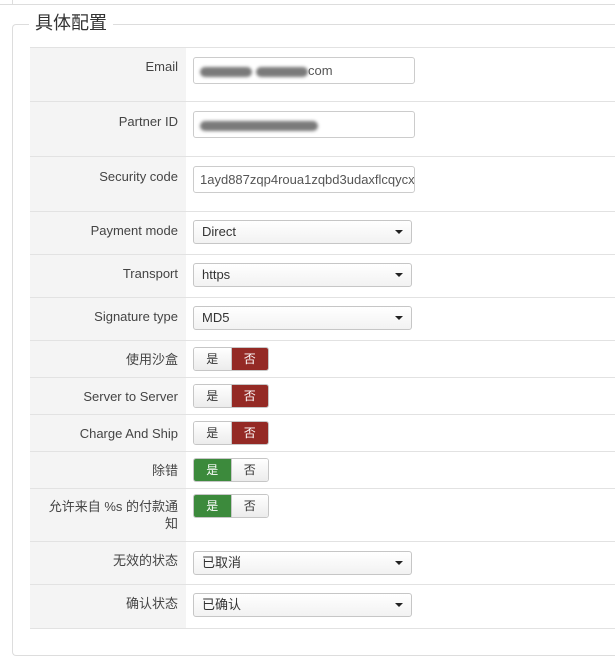  What do you see at coordinates (212, 396) in the screenshot?
I see `server-to-server-yes-button: 是` at bounding box center [212, 396].